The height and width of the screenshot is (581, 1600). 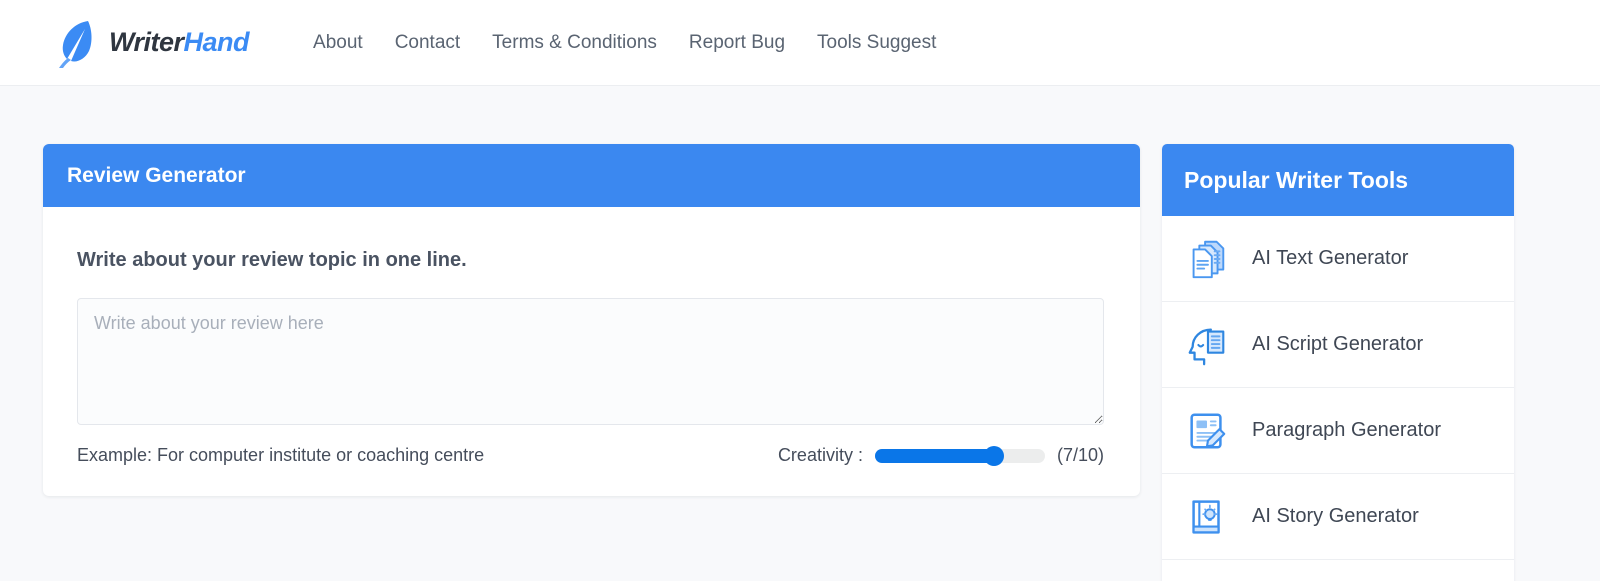 I want to click on nav-link-contact: Contact, so click(x=427, y=42).